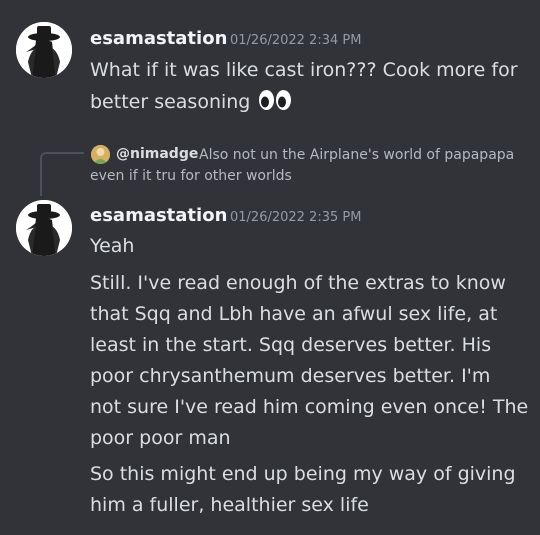  I want to click on reply-mention: @nimadge, so click(157, 154).